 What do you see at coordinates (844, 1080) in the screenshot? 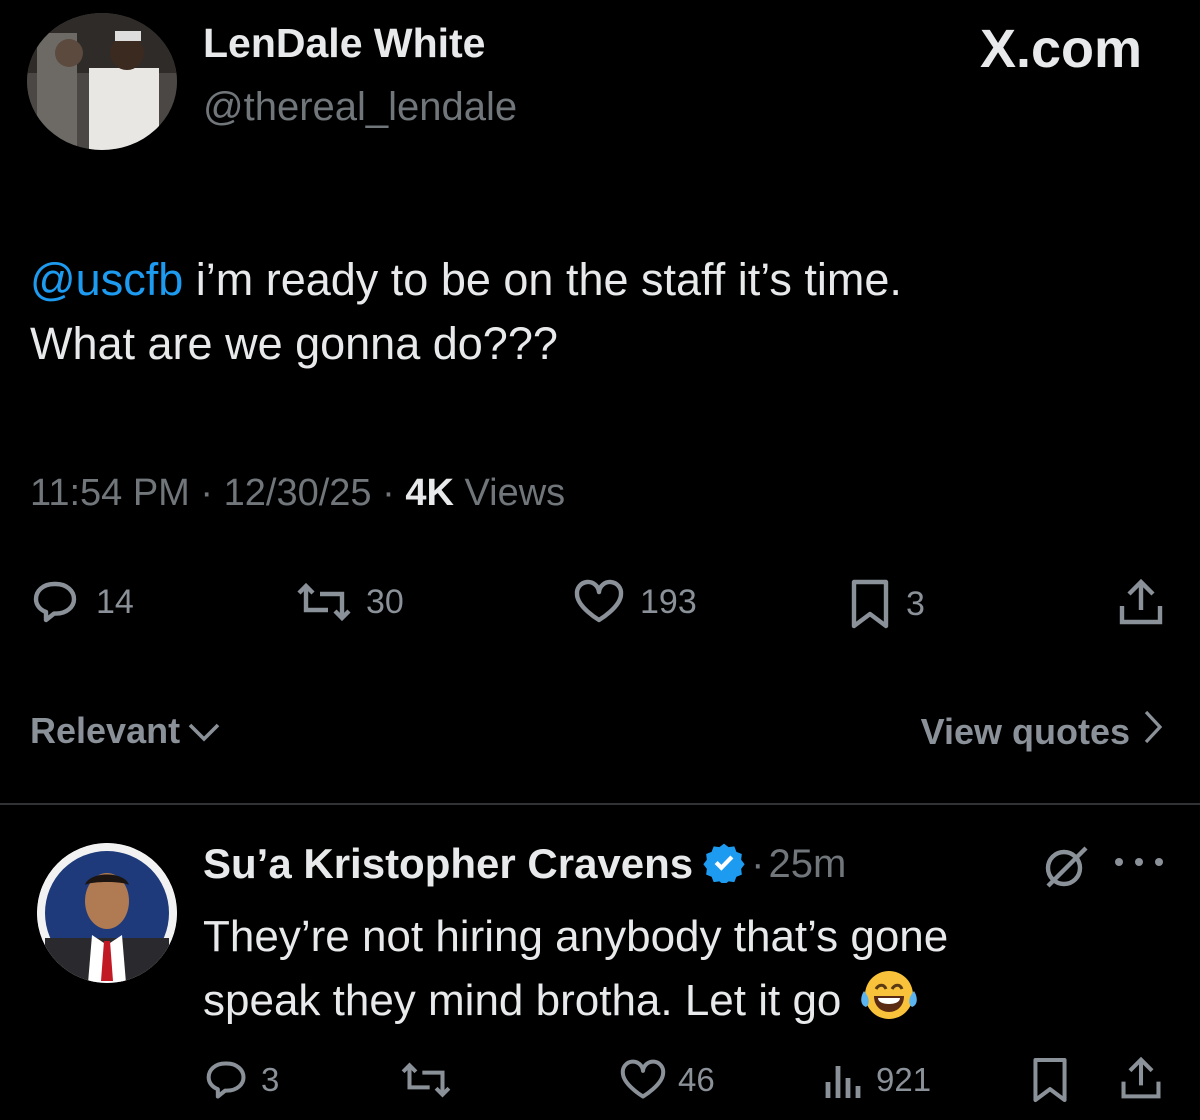
I see `views-icon` at bounding box center [844, 1080].